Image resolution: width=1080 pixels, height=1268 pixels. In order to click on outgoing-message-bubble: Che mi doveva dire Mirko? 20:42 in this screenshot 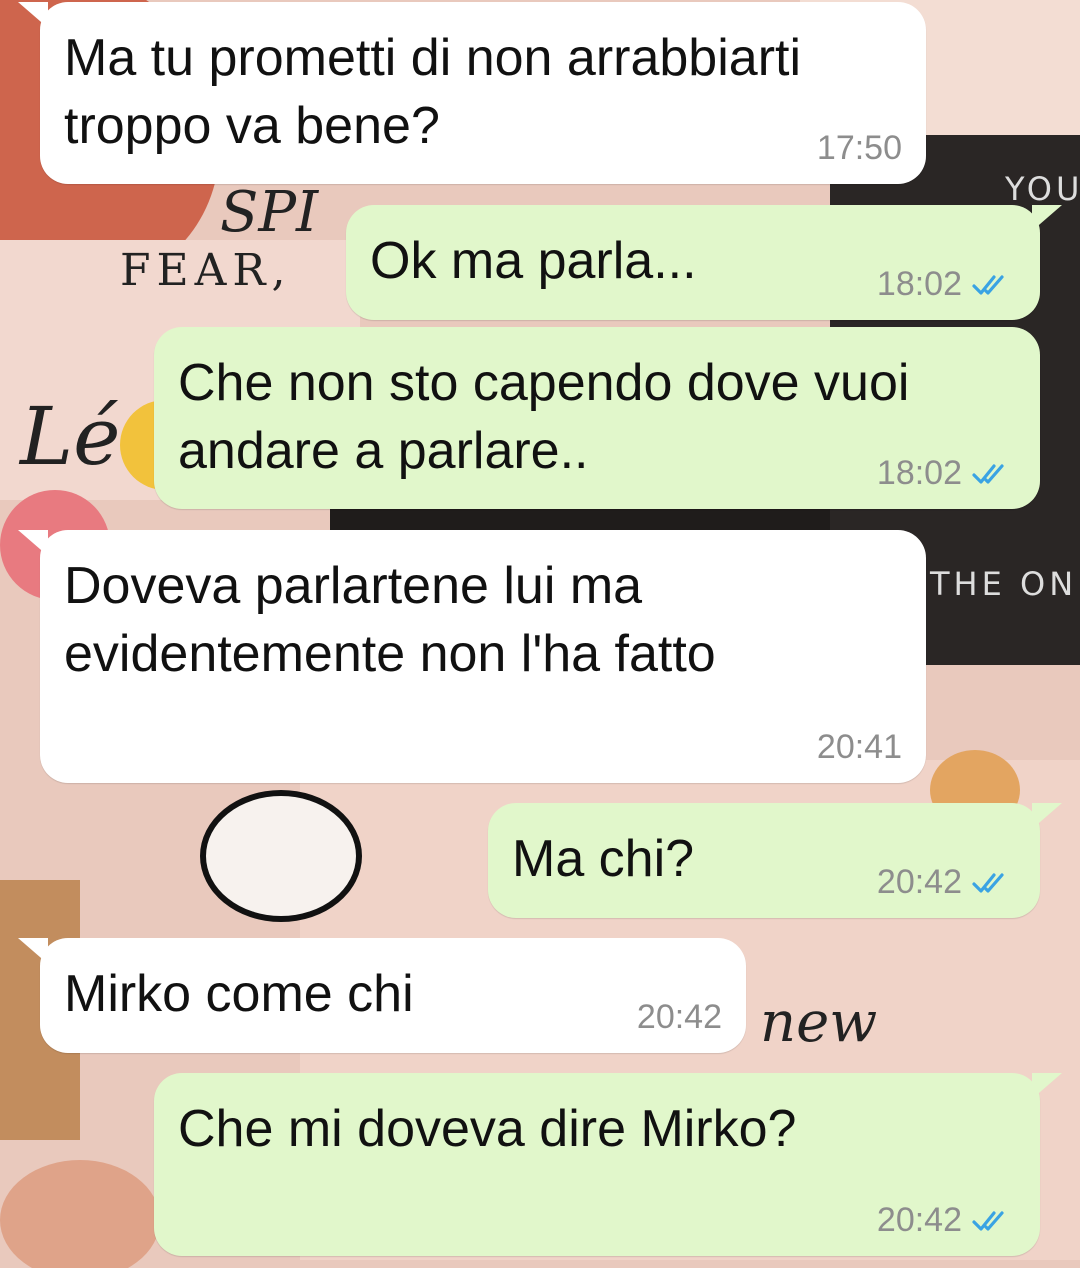, I will do `click(608, 1164)`.